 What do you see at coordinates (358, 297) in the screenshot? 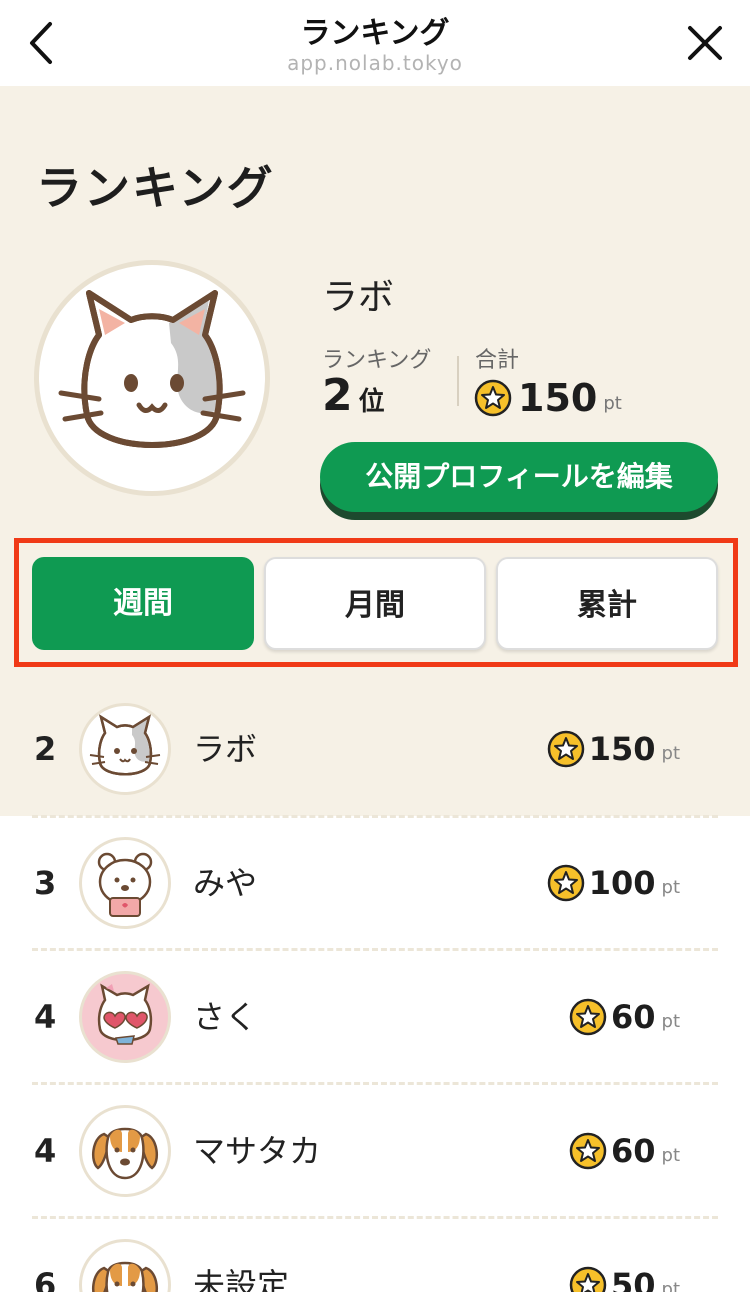
I see `profile-name: ラボ` at bounding box center [358, 297].